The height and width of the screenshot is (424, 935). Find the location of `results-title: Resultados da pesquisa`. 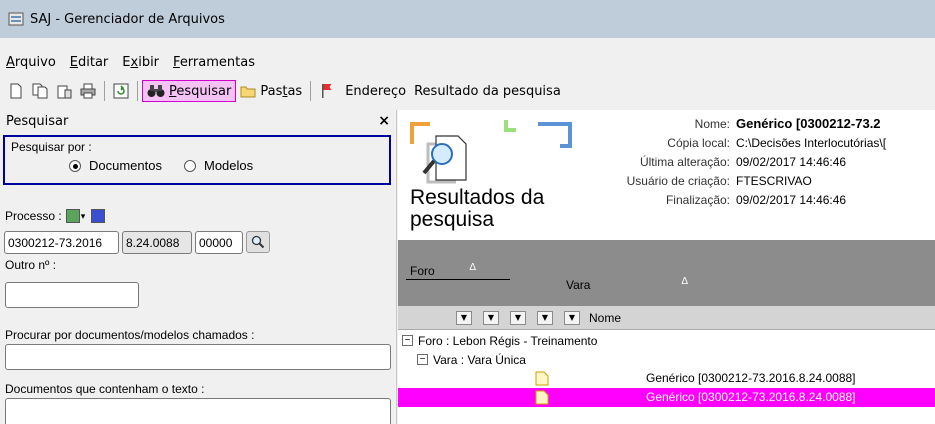

results-title: Resultados da pesquisa is located at coordinates (477, 208).